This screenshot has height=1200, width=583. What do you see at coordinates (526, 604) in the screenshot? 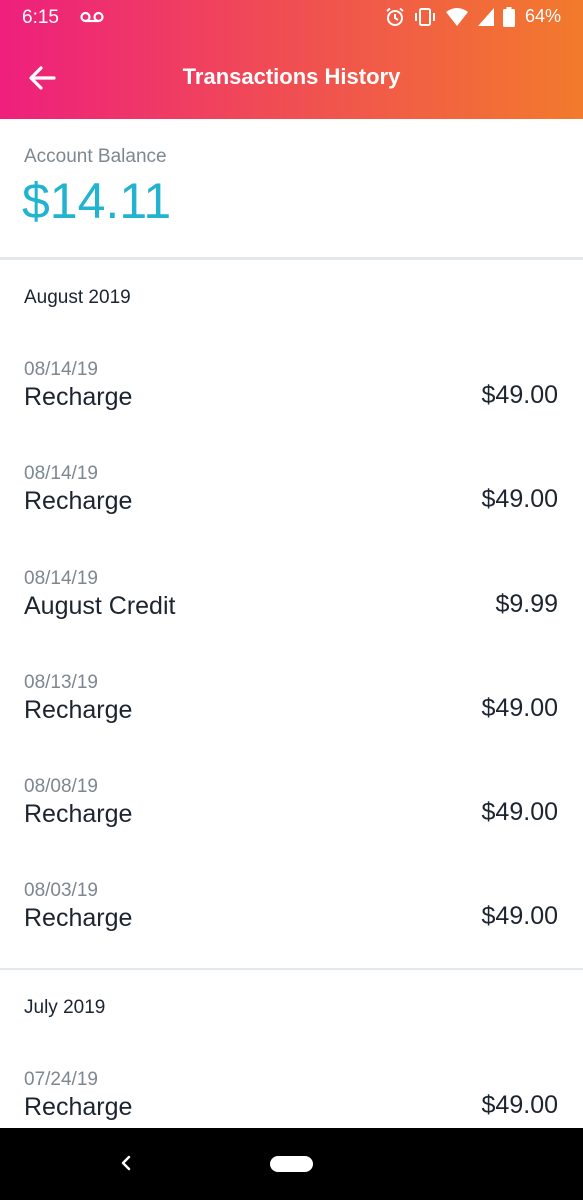
I see `transaction-amount: $9.99` at bounding box center [526, 604].